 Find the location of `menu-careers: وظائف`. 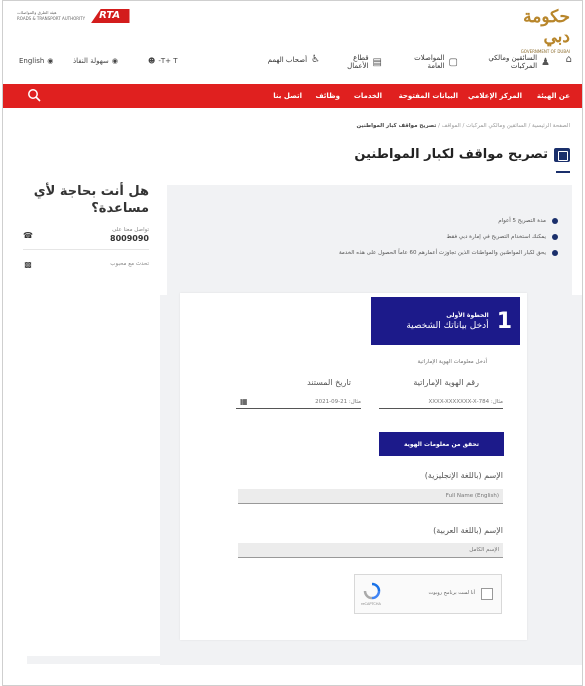

menu-careers: وظائف is located at coordinates (327, 96).